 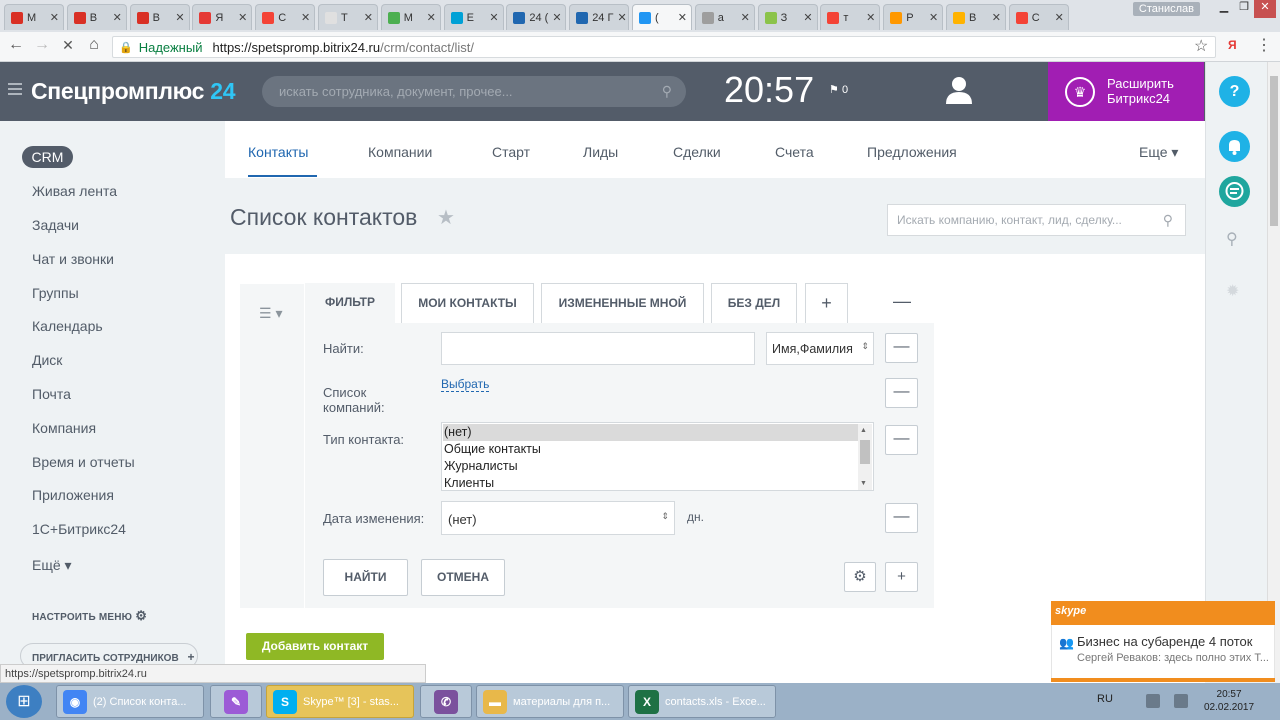 I want to click on sidebar-item: Ещё ▾, so click(x=52, y=565).